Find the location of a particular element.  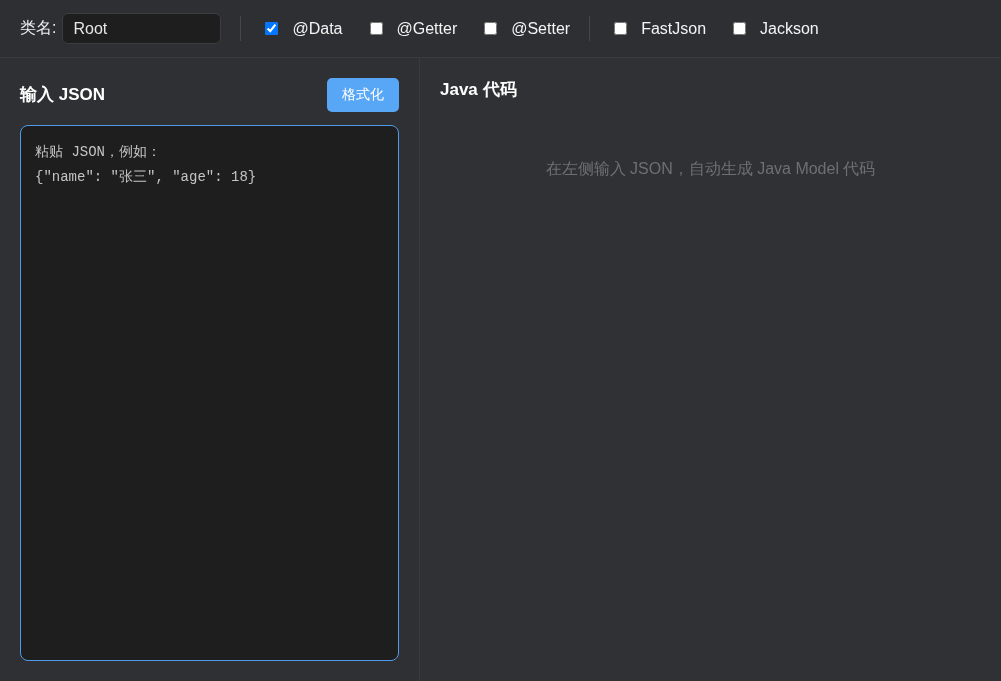

panel-title: Java 代码 is located at coordinates (478, 90).